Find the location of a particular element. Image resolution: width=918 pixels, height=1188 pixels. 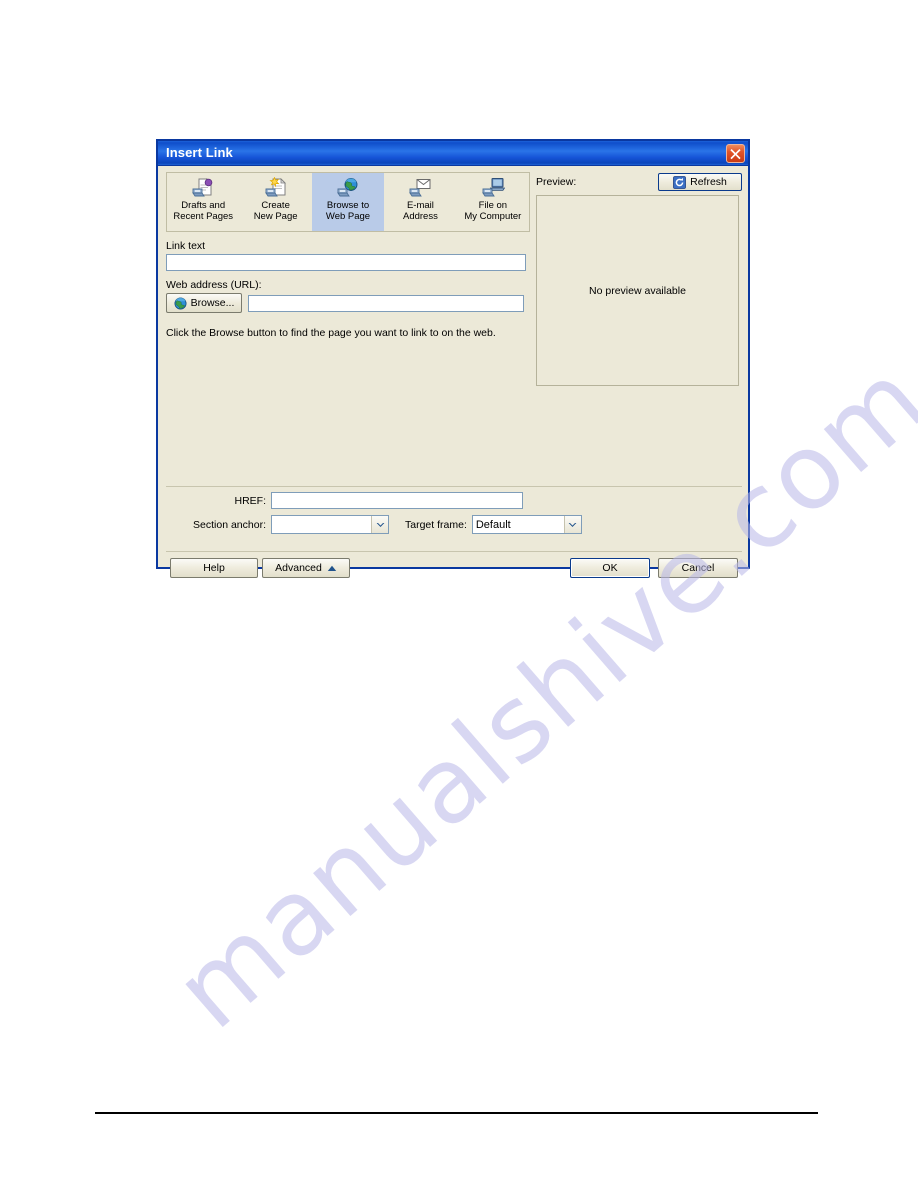

cancel-button-label: Cancel is located at coordinates (698, 568).